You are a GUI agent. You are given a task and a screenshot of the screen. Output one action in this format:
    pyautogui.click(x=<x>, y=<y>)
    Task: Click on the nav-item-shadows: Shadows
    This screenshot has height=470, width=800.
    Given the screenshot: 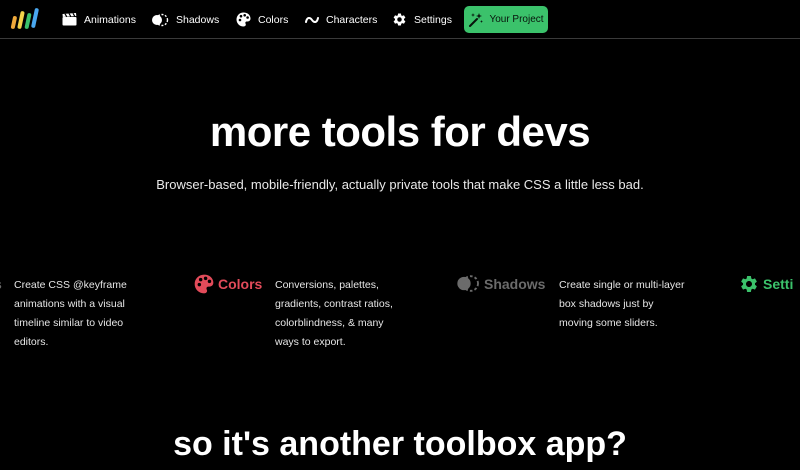 What is the action you would take?
    pyautogui.click(x=185, y=19)
    